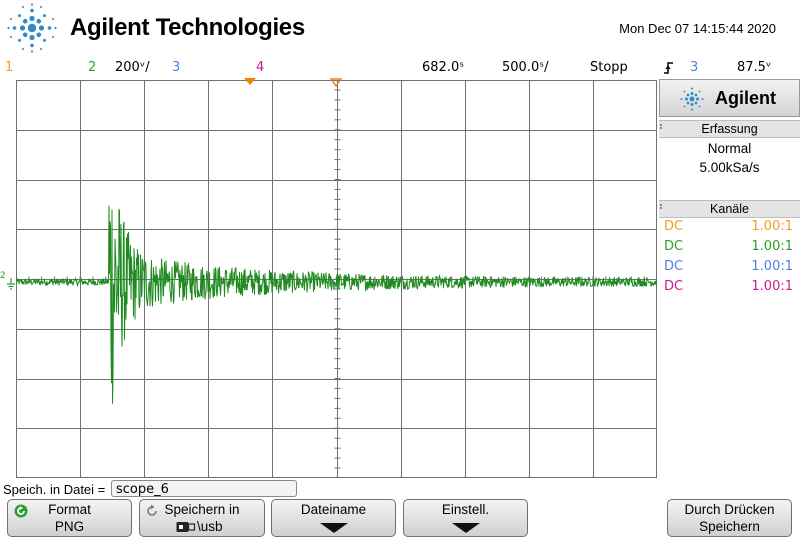 Image resolution: width=800 pixels, height=539 pixels. What do you see at coordinates (661, 128) in the screenshot?
I see `acquisition-title-dots` at bounding box center [661, 128].